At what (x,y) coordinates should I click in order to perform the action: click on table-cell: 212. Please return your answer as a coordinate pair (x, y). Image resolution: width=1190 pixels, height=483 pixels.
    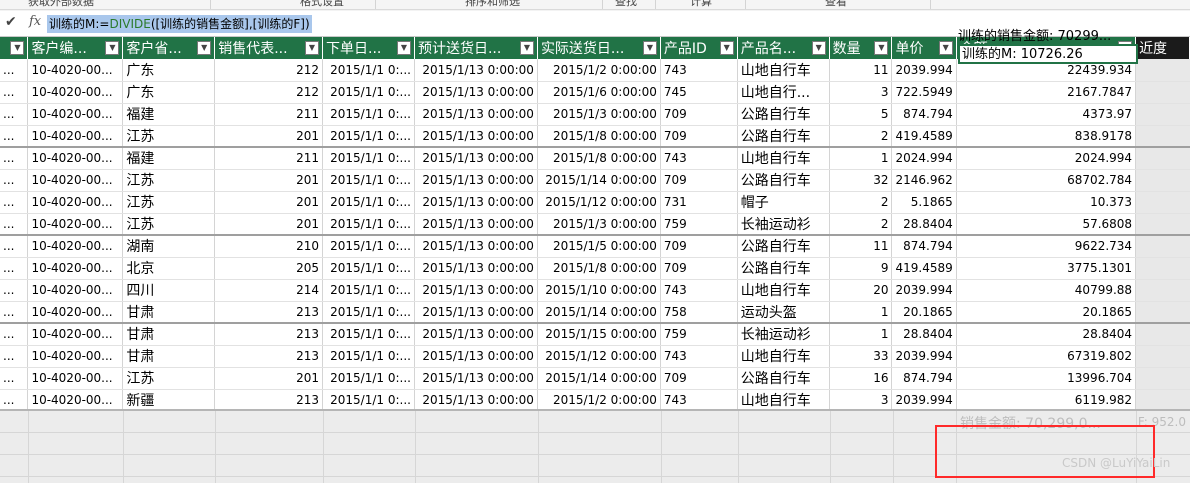
    Looking at the image, I should click on (268, 92).